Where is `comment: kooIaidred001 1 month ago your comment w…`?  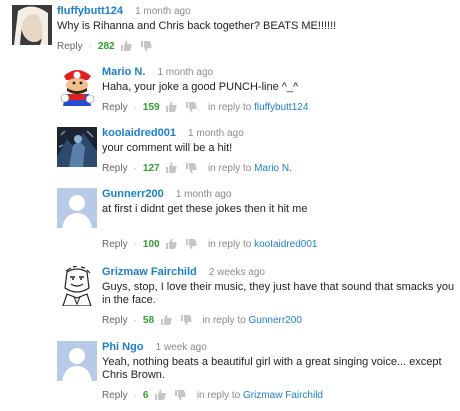 comment: kooIaidred001 1 month ago your comment w… is located at coordinates (254, 150).